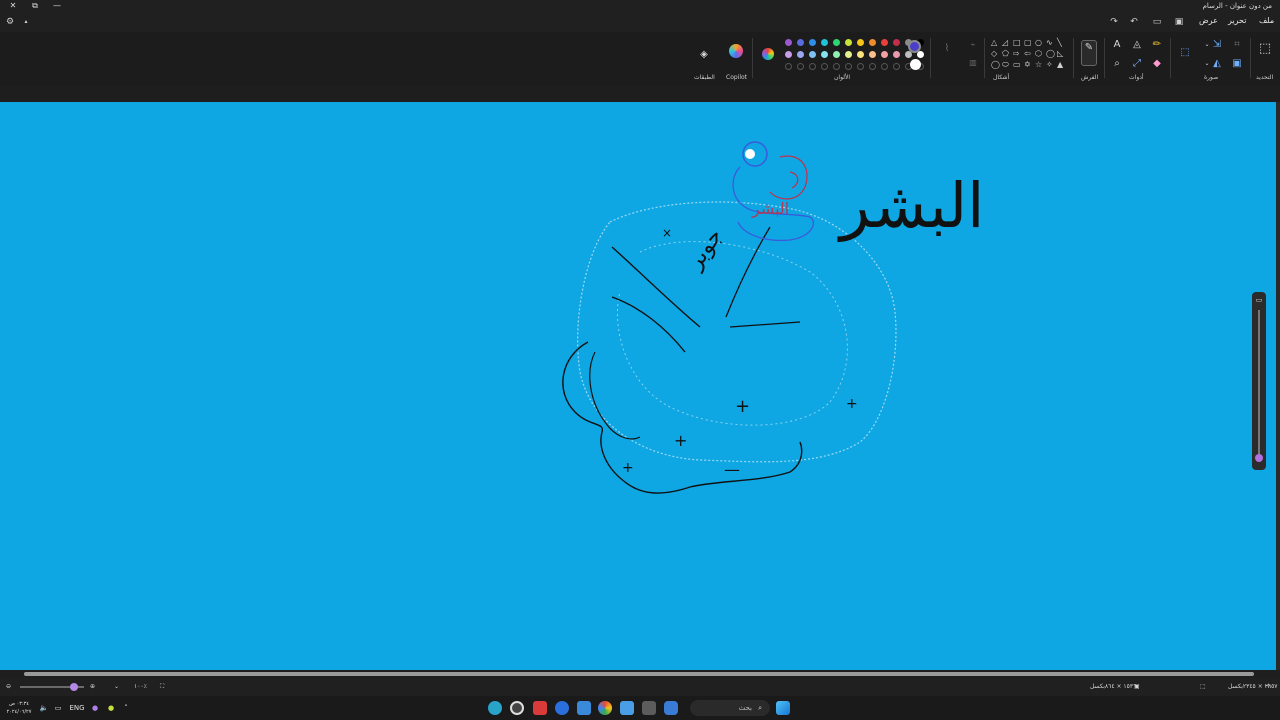 This screenshot has width=1280, height=720. I want to click on chrome-app-icon, so click(605, 708).